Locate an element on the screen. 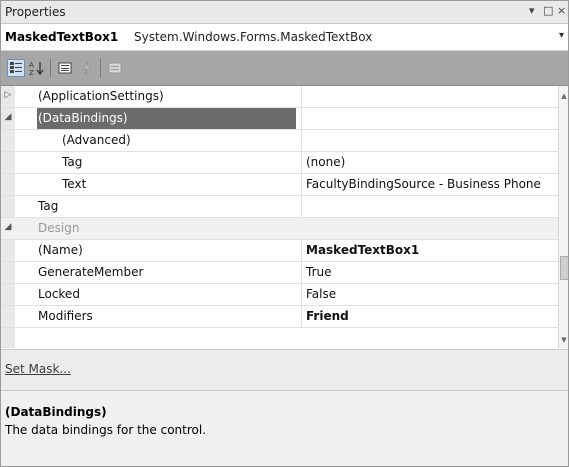 The width and height of the screenshot is (569, 467). property-row: Modifiers Friend is located at coordinates (279, 317).